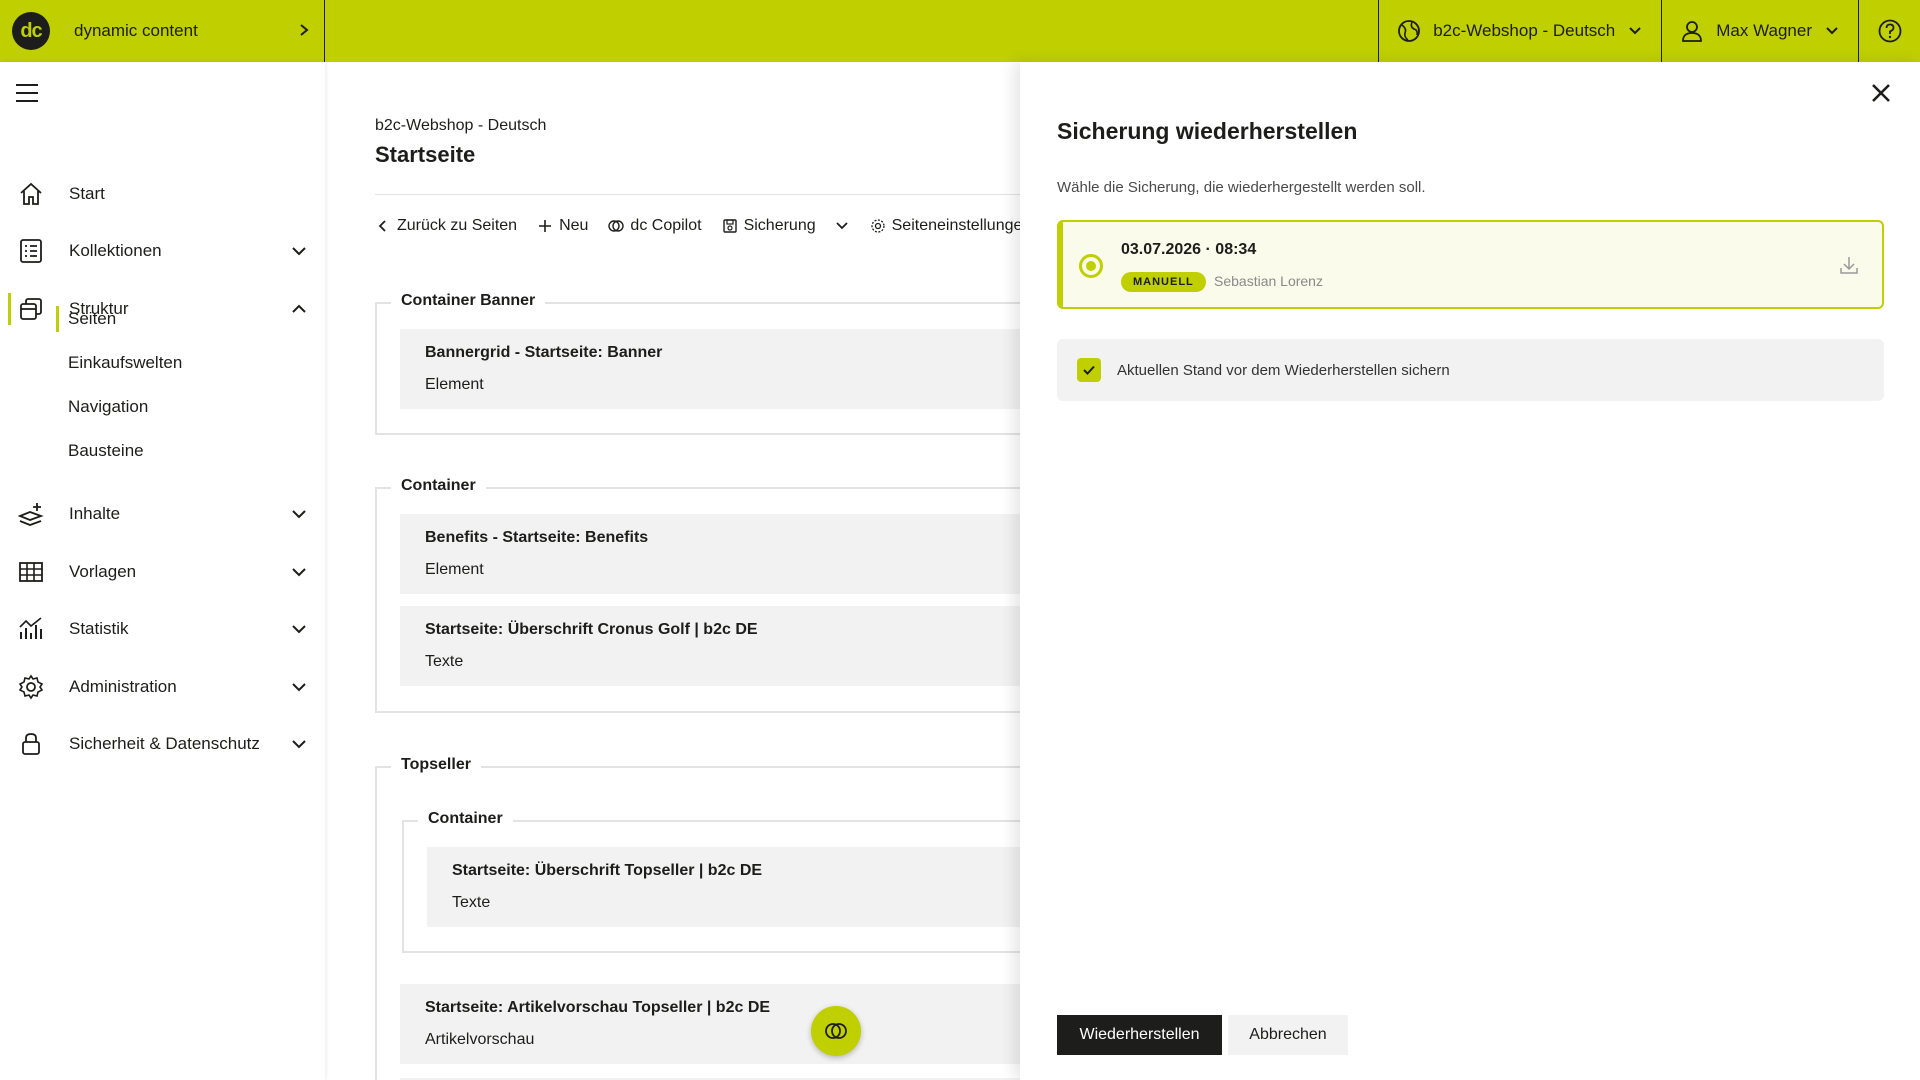  I want to click on page-settings-button: Seiteneinstellungen, so click(945, 226).